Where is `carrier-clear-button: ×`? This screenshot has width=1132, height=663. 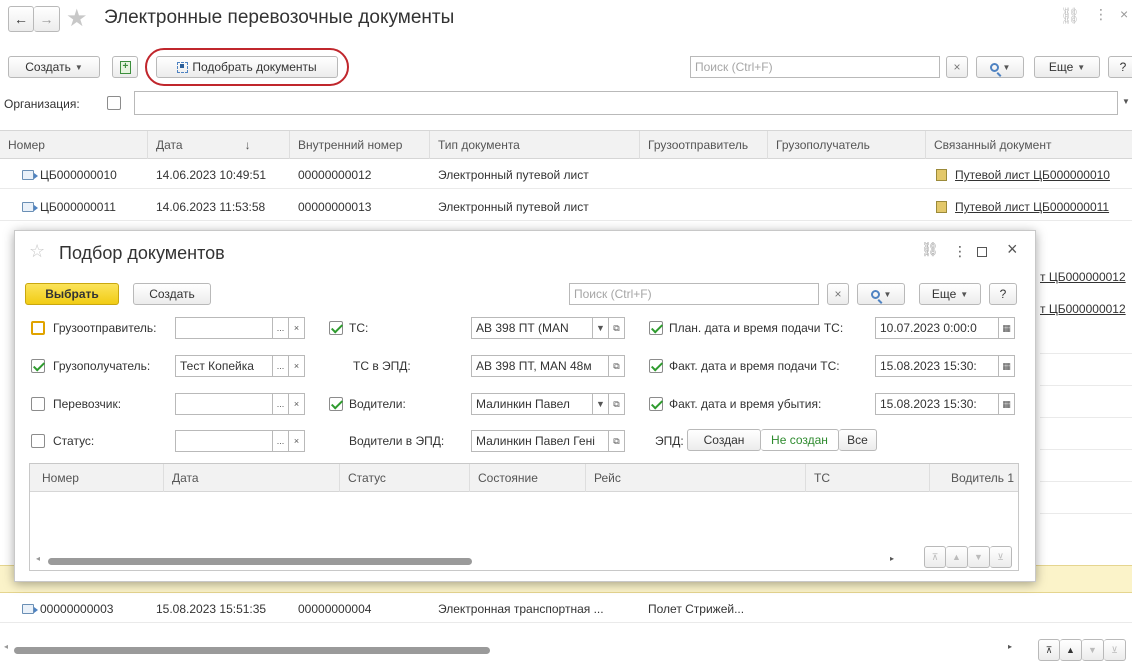
carrier-clear-button: × is located at coordinates (297, 404).